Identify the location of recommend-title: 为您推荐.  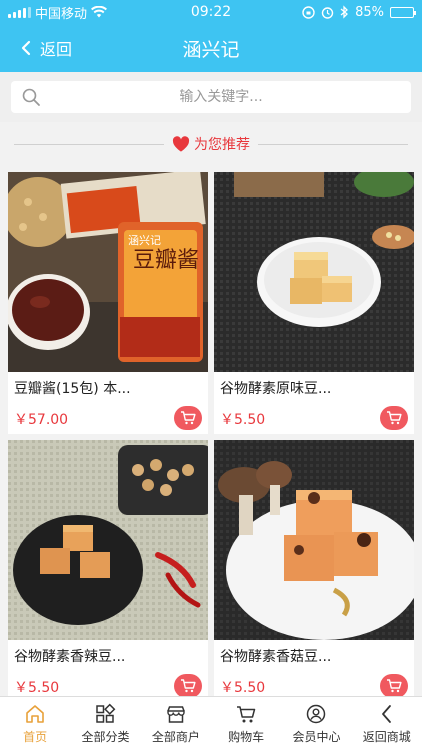
(211, 144).